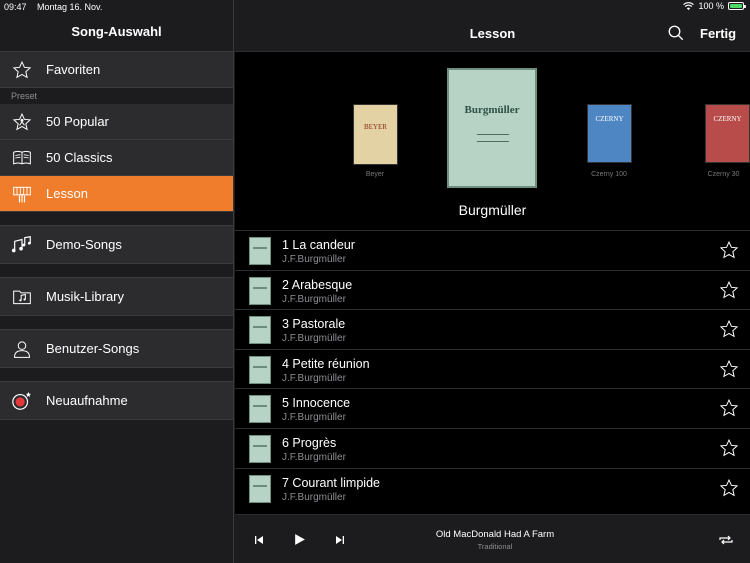  I want to click on song-title: 4 Petite réunion, so click(326, 363).